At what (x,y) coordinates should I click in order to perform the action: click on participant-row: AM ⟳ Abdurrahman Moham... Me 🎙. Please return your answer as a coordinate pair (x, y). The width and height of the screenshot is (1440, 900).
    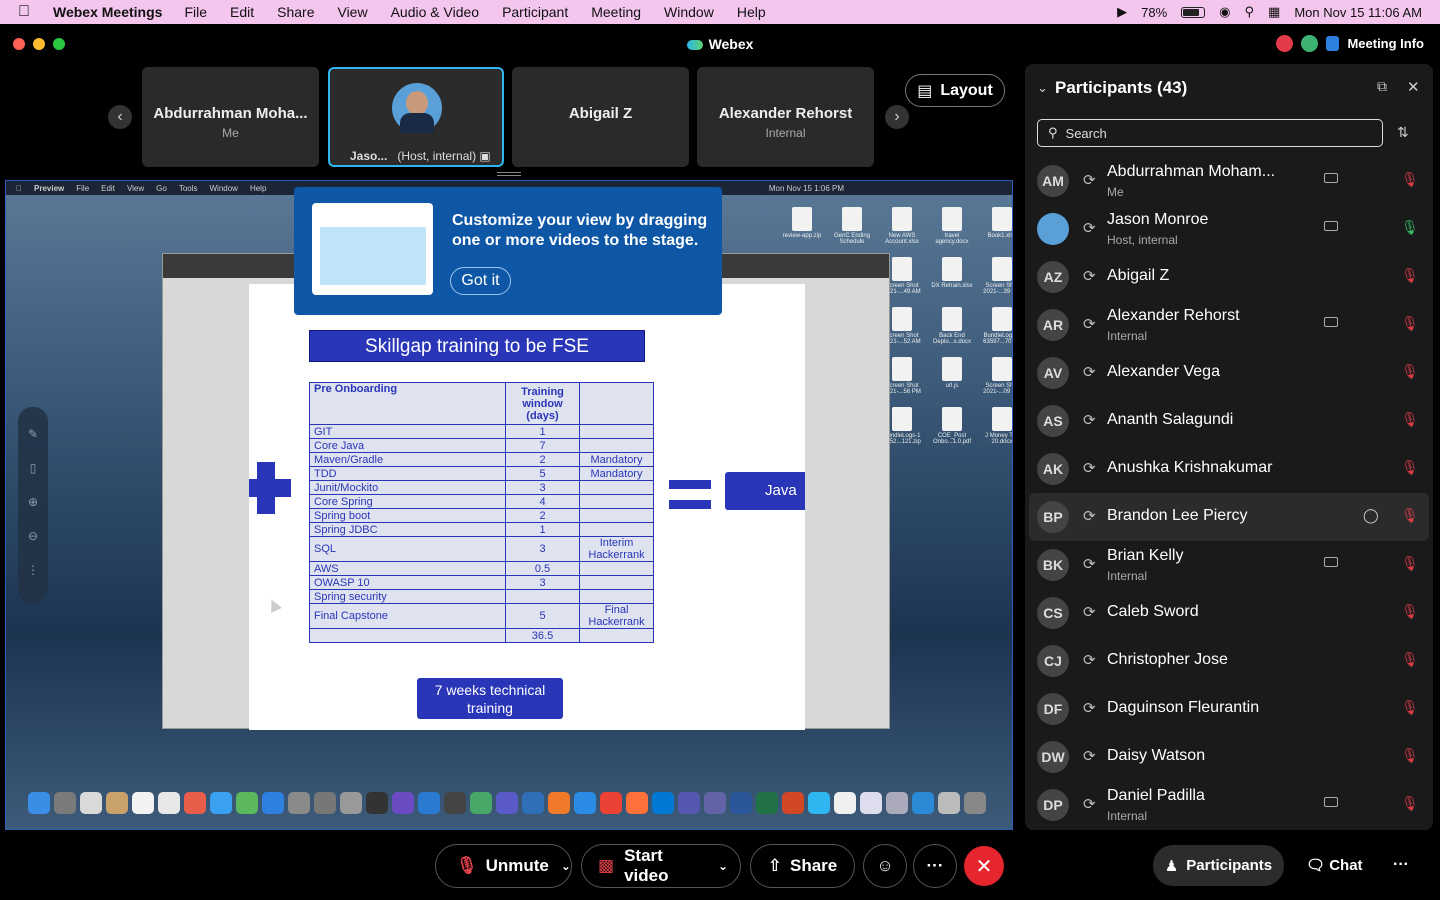
    Looking at the image, I should click on (1229, 181).